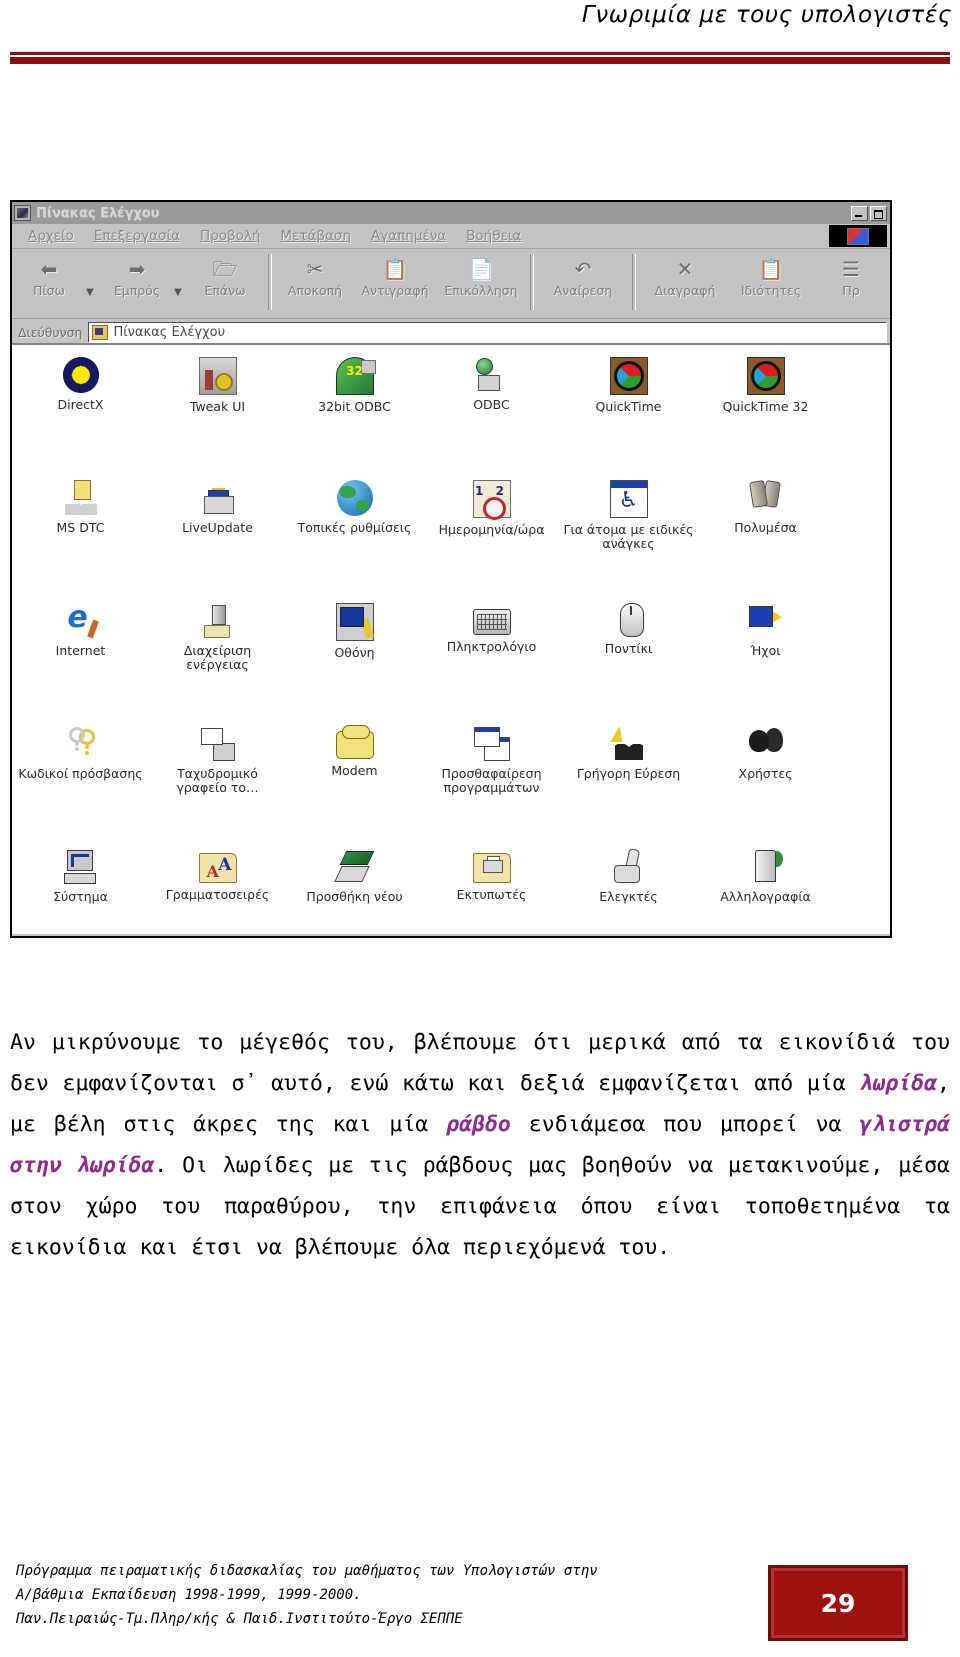  What do you see at coordinates (225, 290) in the screenshot?
I see `toolbar-up-label: Επάνω` at bounding box center [225, 290].